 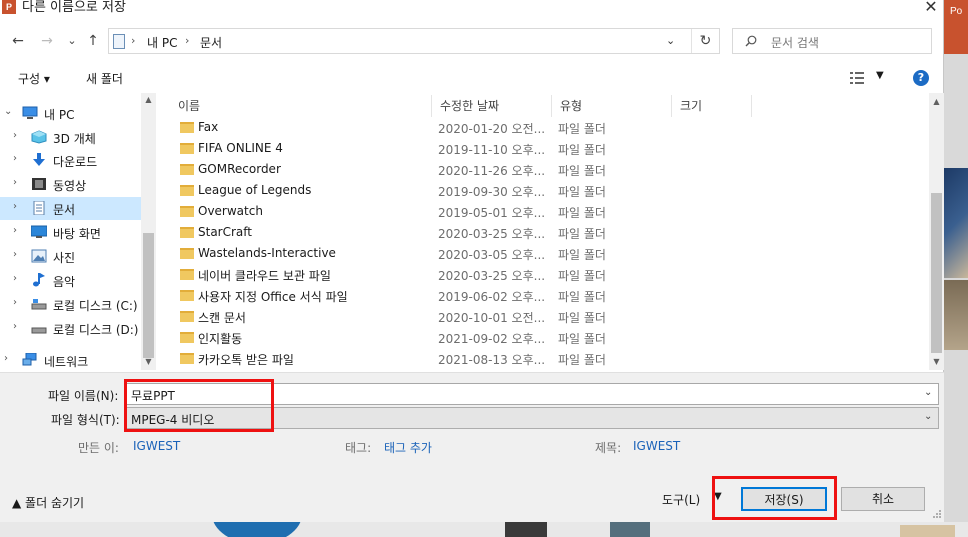 What do you see at coordinates (70, 160) in the screenshot?
I see `tree-item-downloads: › 다운로드` at bounding box center [70, 160].